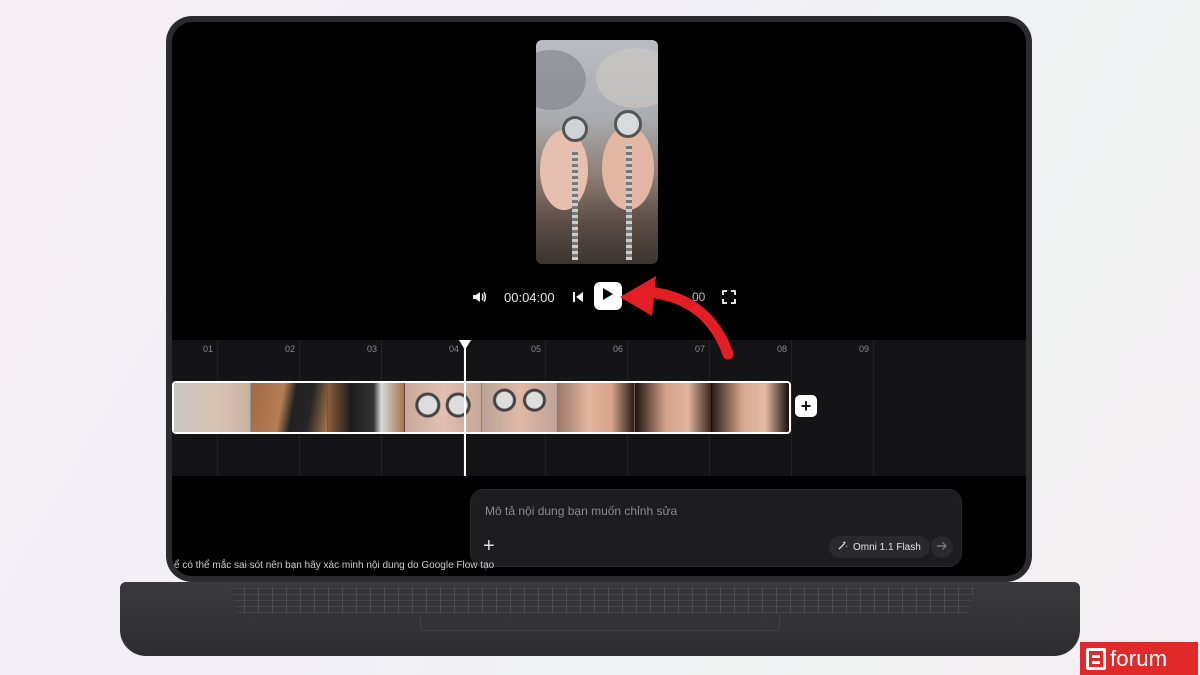 This screenshot has height=675, width=1200. Describe the element at coordinates (782, 349) in the screenshot. I see `tick-label: 08` at that location.